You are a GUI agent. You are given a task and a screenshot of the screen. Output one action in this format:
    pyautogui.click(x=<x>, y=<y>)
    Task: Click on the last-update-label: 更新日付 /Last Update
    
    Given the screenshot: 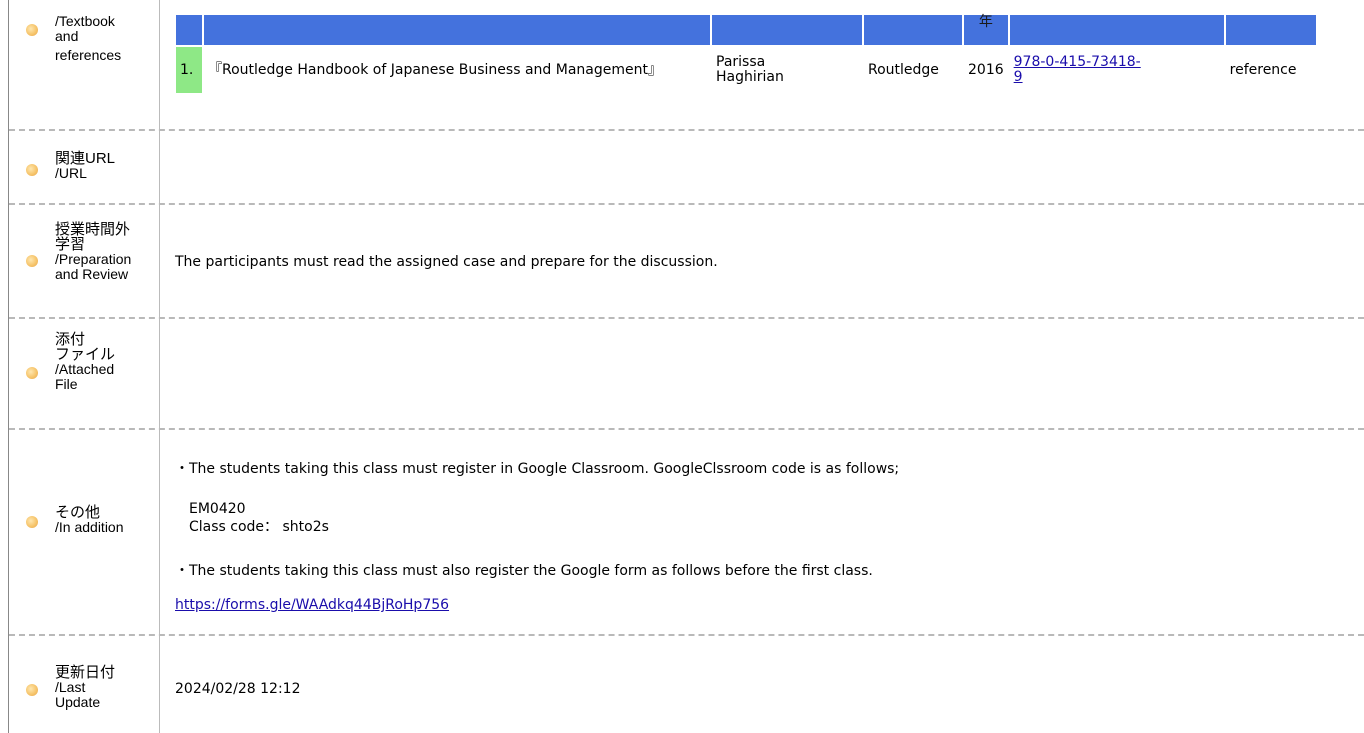 What is the action you would take?
    pyautogui.click(x=85, y=687)
    